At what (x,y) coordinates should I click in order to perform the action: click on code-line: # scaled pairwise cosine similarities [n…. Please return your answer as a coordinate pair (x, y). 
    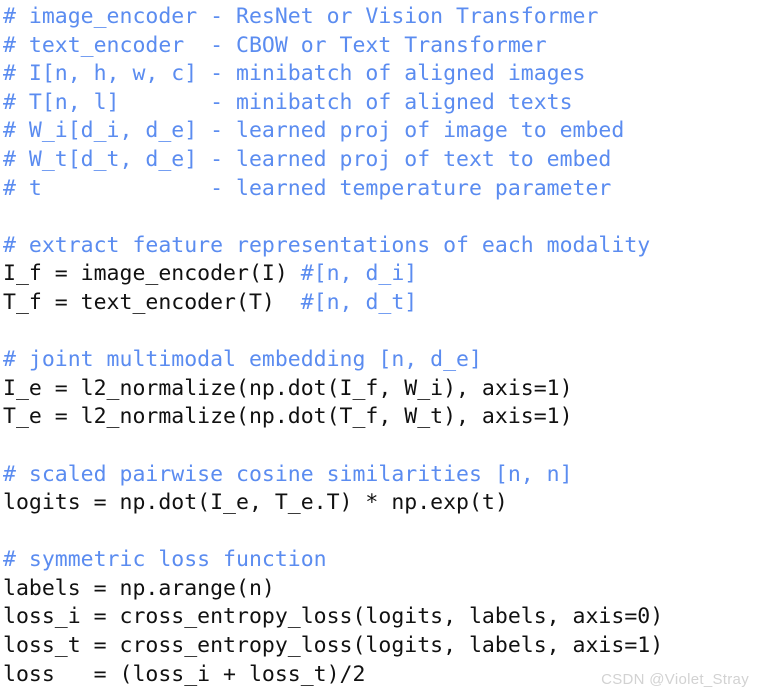
    Looking at the image, I should click on (380, 475).